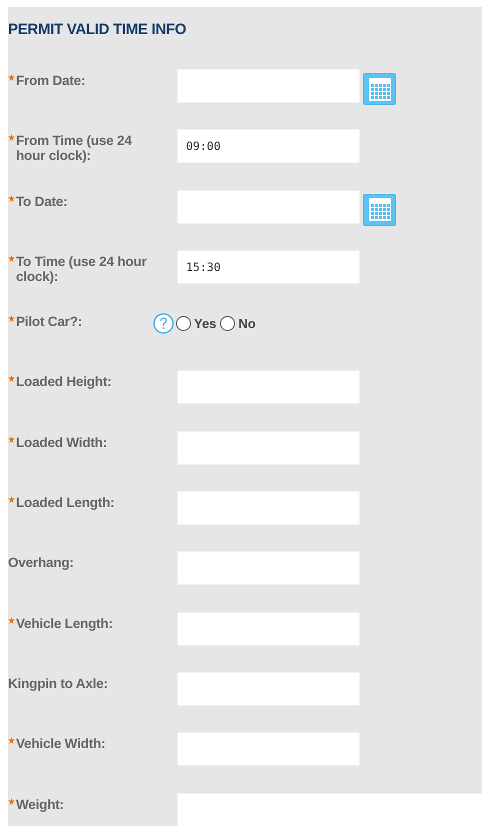  Describe the element at coordinates (268, 146) in the screenshot. I see `input-field: 09:00` at that location.